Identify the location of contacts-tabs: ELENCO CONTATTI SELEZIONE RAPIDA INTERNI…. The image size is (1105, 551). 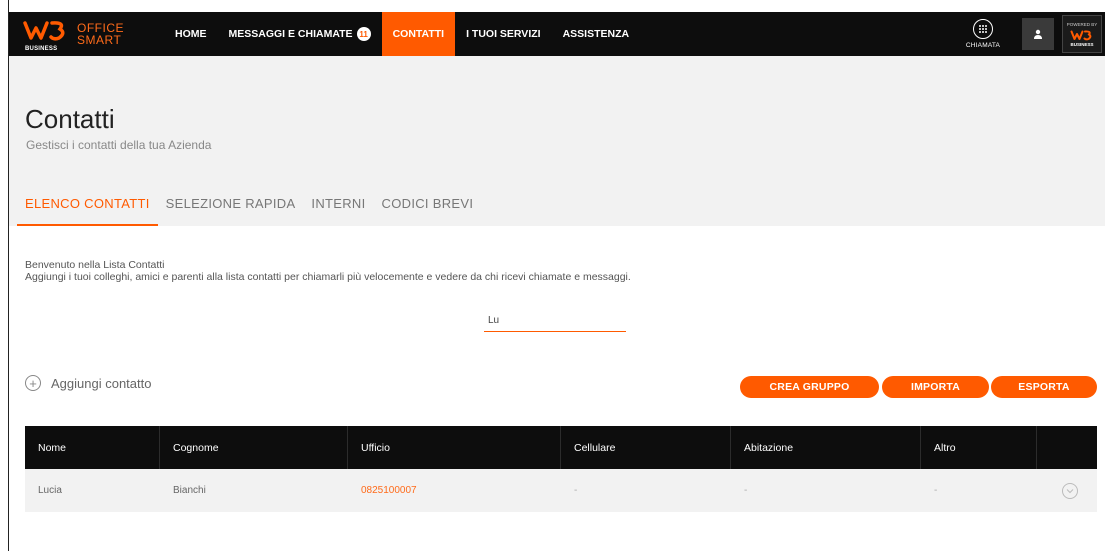
(249, 210).